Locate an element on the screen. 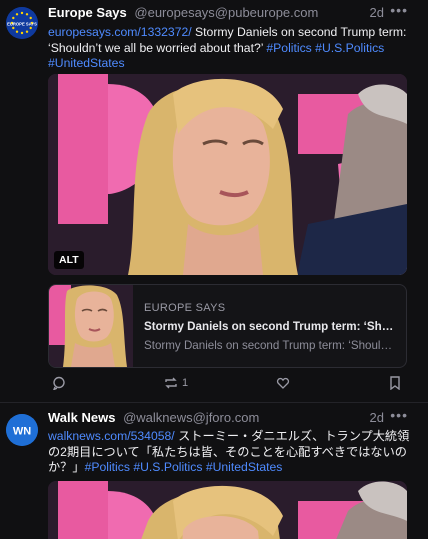  bookmark-button is located at coordinates (395, 383).